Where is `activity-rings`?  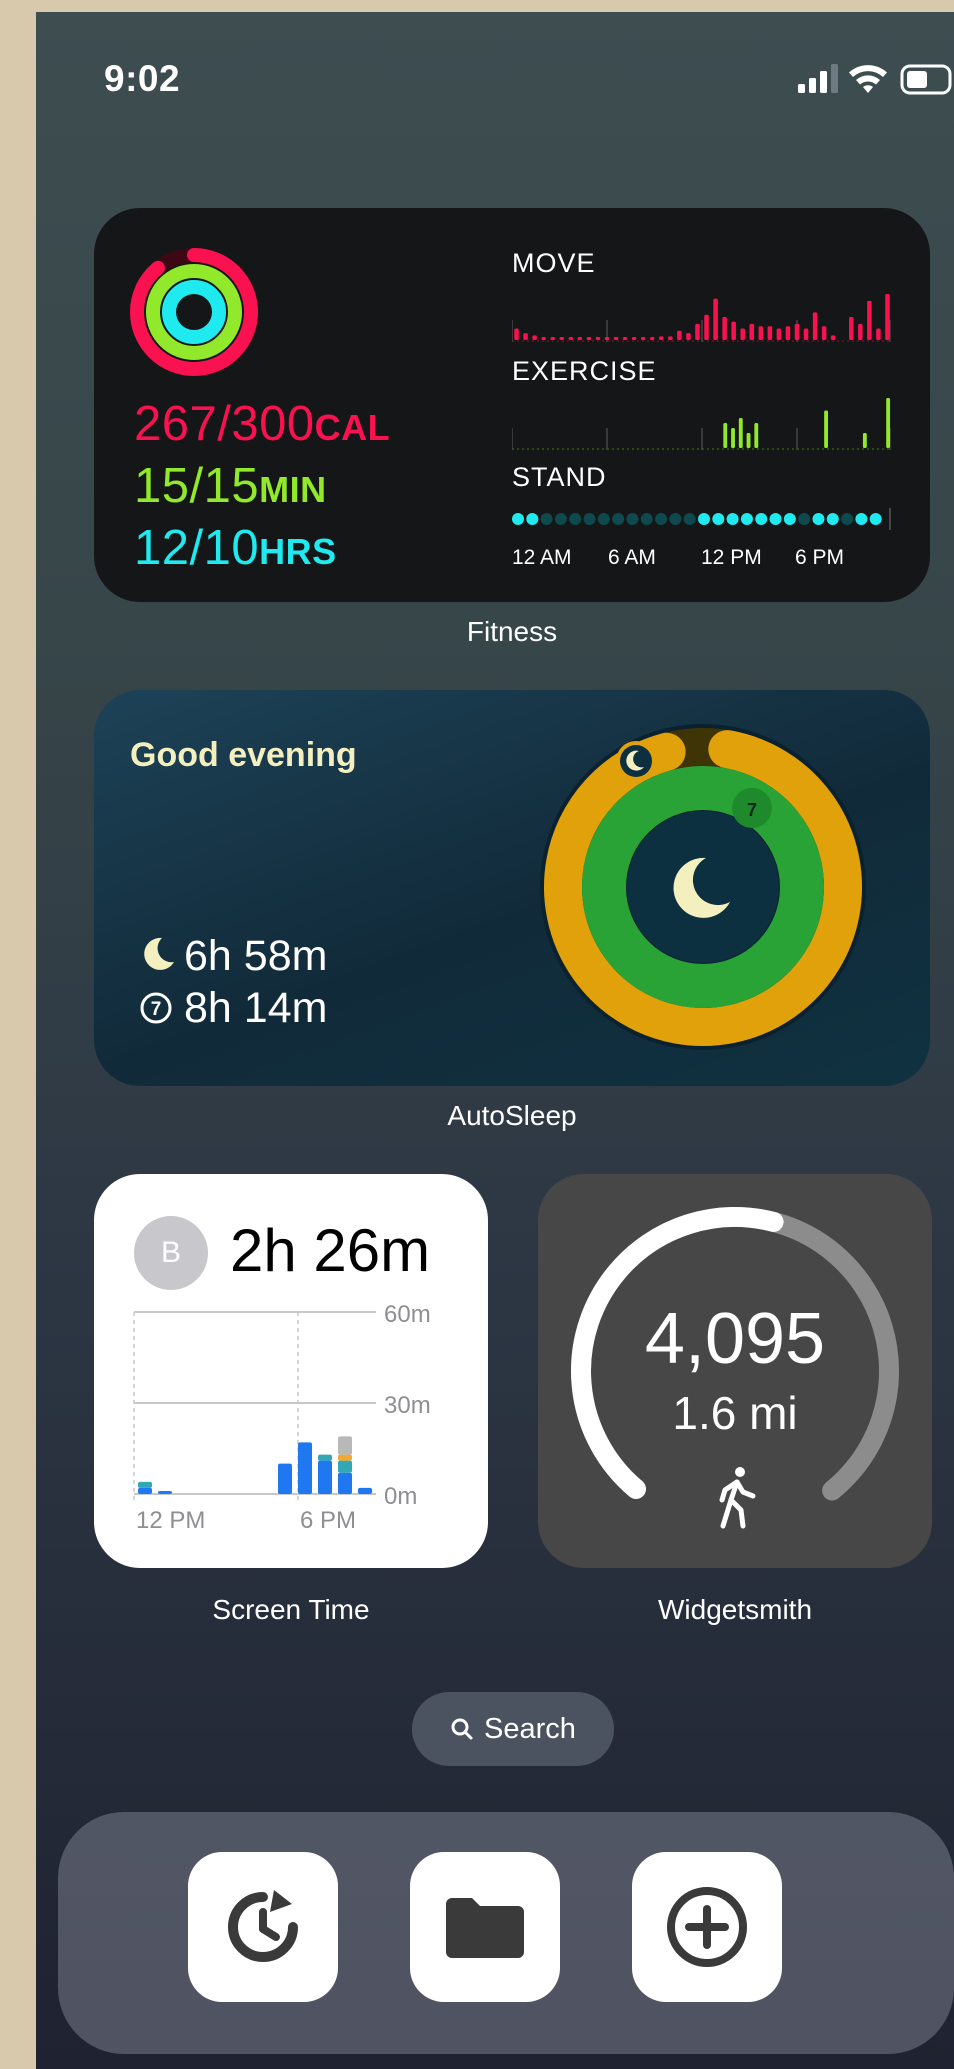 activity-rings is located at coordinates (194, 312).